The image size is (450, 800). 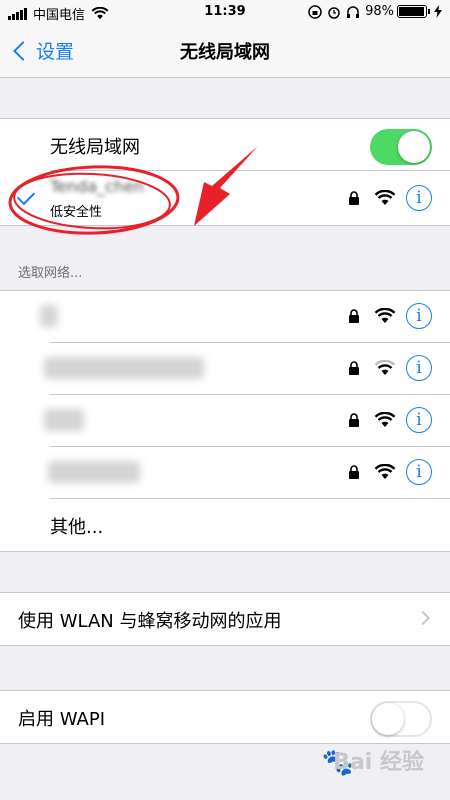 What do you see at coordinates (26, 196) in the screenshot?
I see `checkmark-icon` at bounding box center [26, 196].